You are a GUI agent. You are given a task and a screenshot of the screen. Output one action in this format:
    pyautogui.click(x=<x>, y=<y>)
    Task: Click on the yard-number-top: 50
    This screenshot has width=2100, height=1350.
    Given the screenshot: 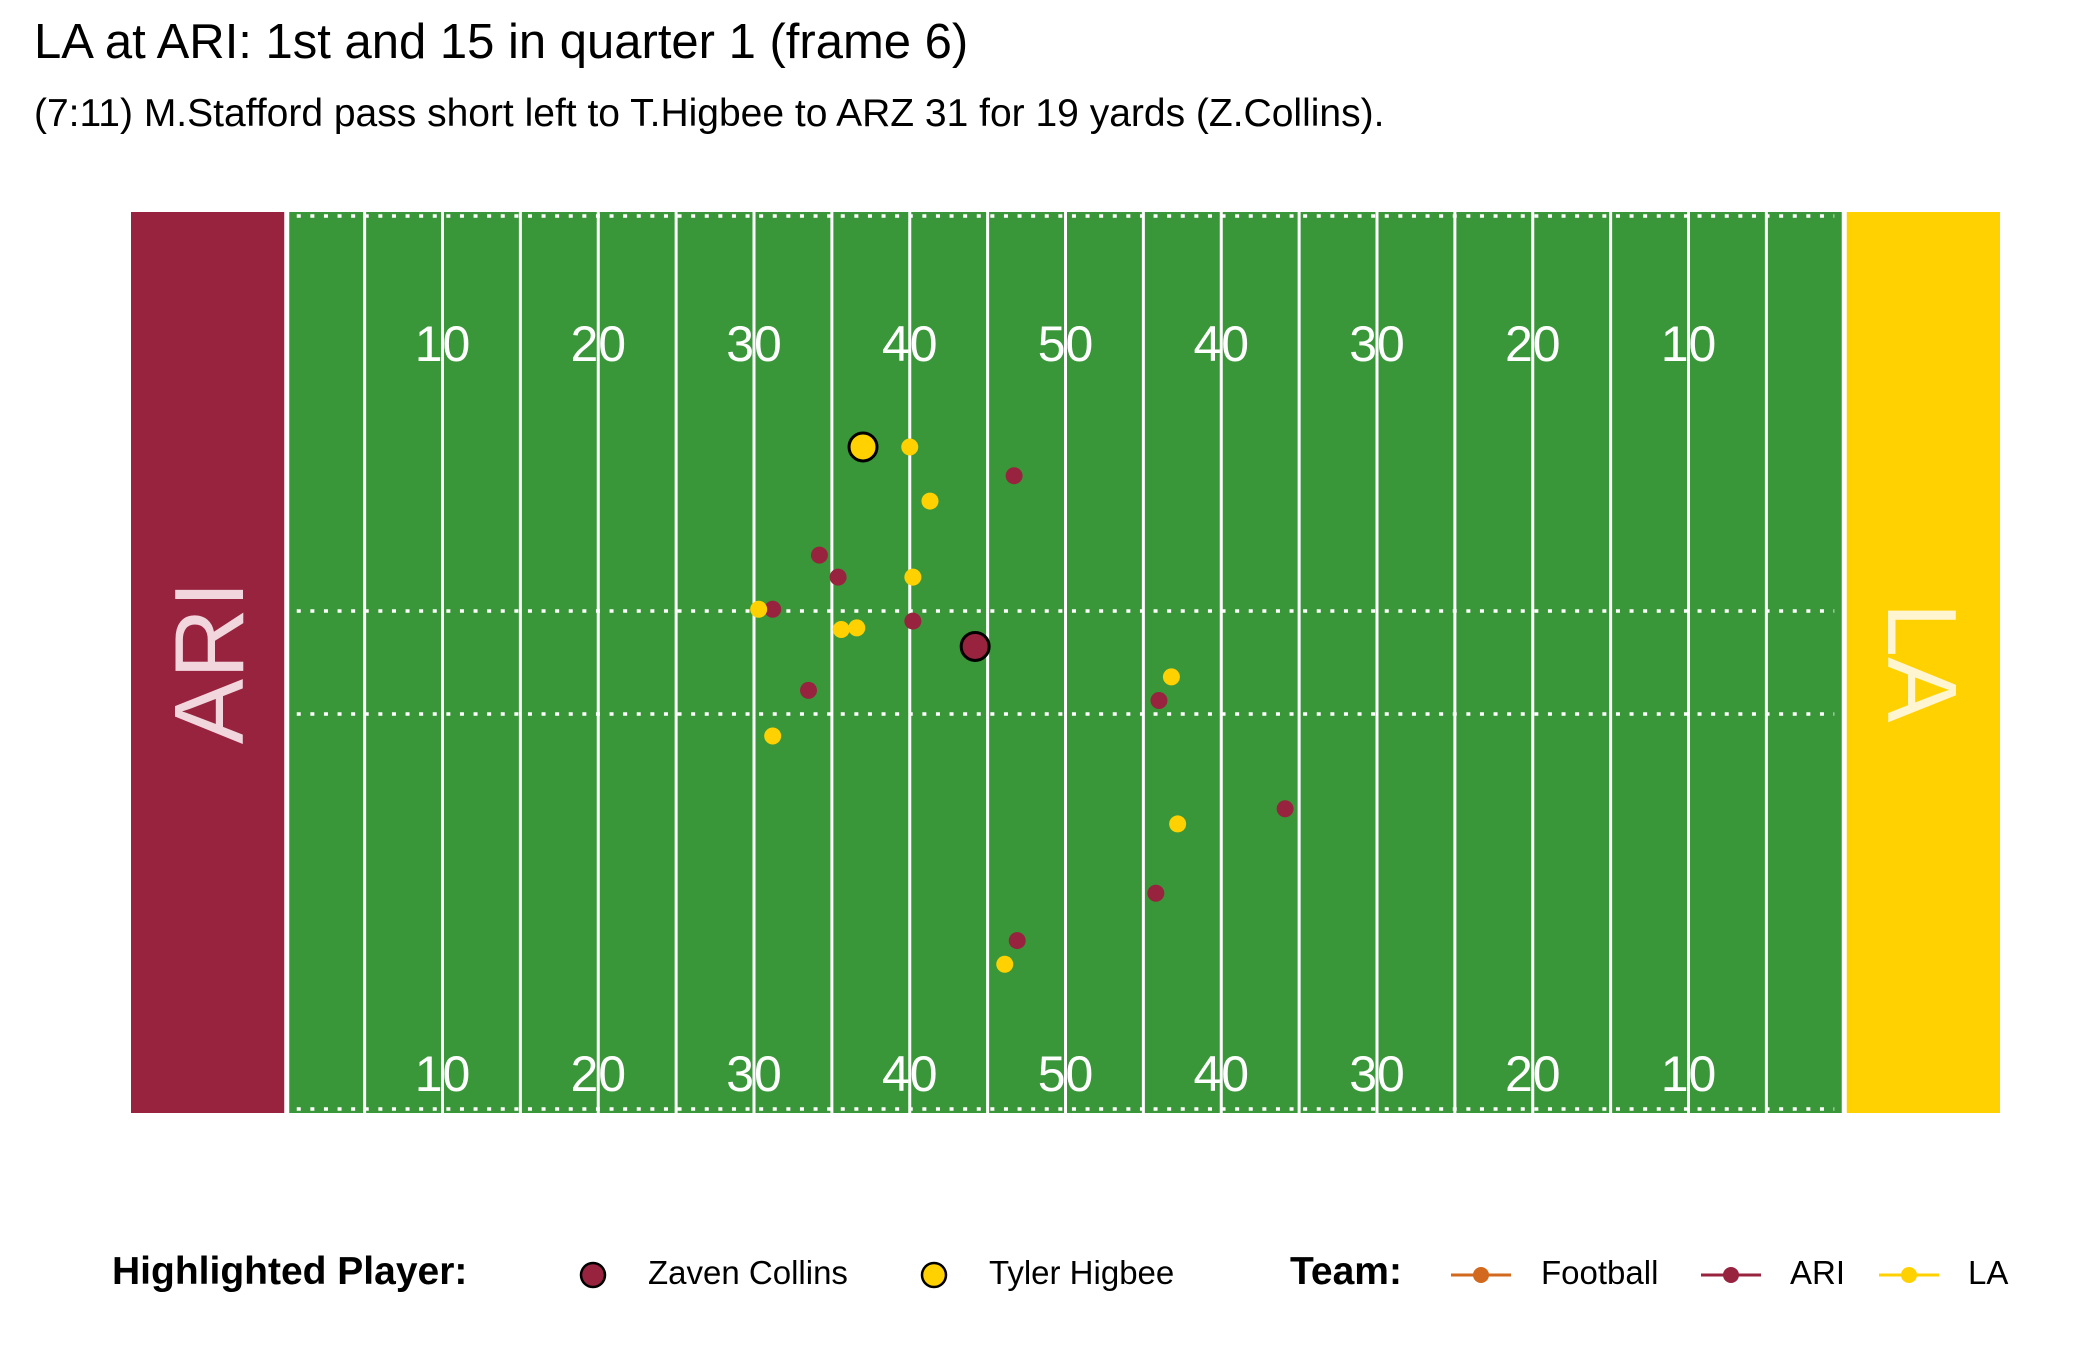 What is the action you would take?
    pyautogui.click(x=1066, y=344)
    